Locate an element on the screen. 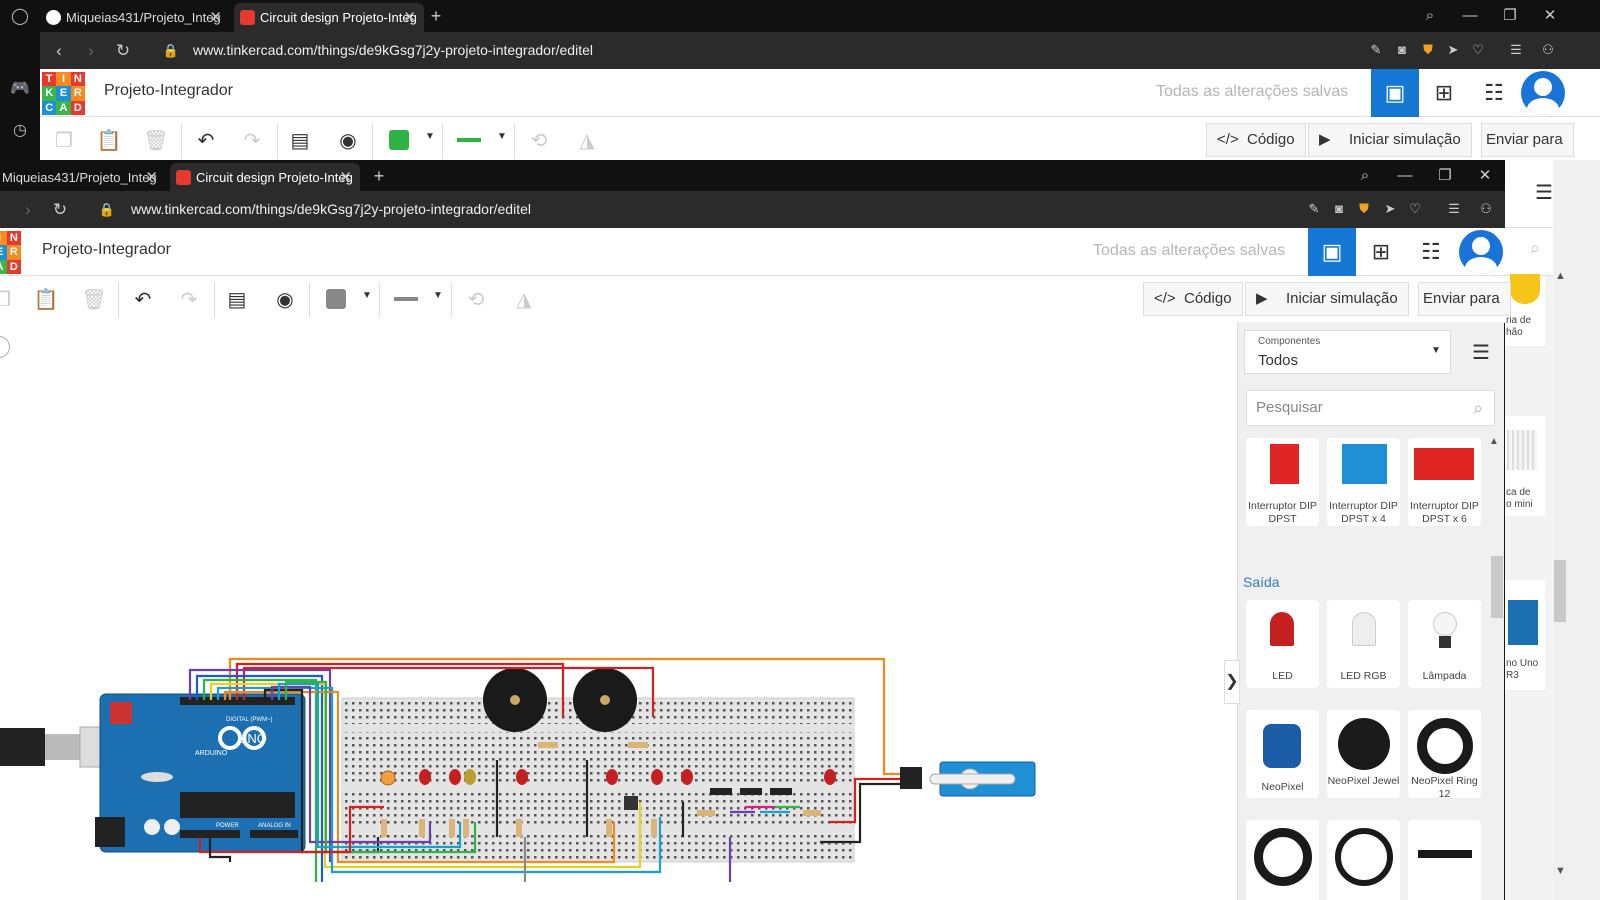 This screenshot has width=1600, height=900. copy-icon: ❐ is located at coordinates (64, 141).